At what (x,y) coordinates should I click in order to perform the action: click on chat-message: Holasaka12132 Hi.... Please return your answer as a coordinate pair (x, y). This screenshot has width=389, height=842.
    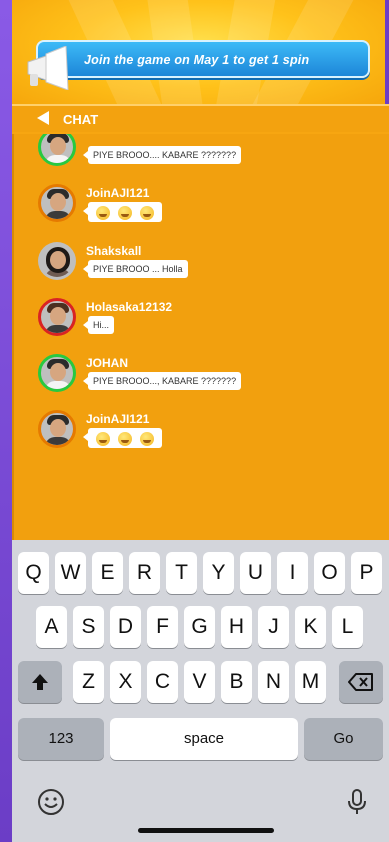
    Looking at the image, I should click on (206, 323).